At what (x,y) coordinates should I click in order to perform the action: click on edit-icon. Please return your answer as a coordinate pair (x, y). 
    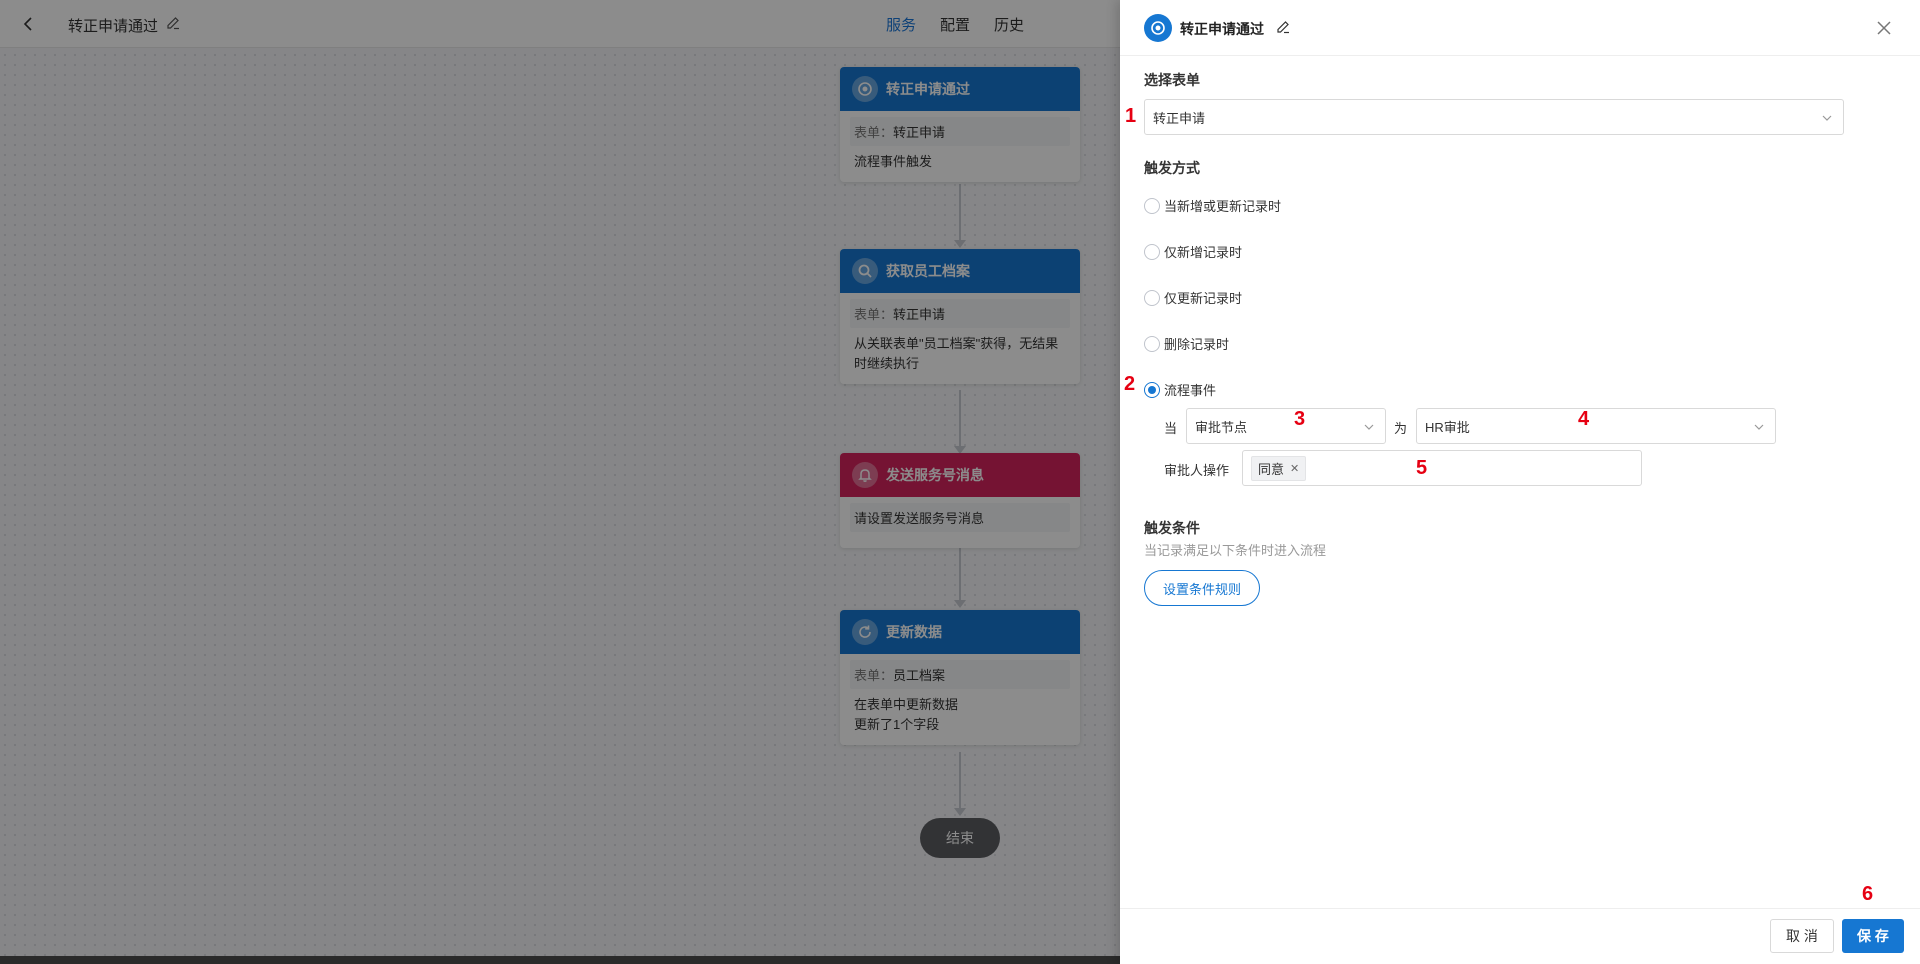
    Looking at the image, I should click on (1283, 27).